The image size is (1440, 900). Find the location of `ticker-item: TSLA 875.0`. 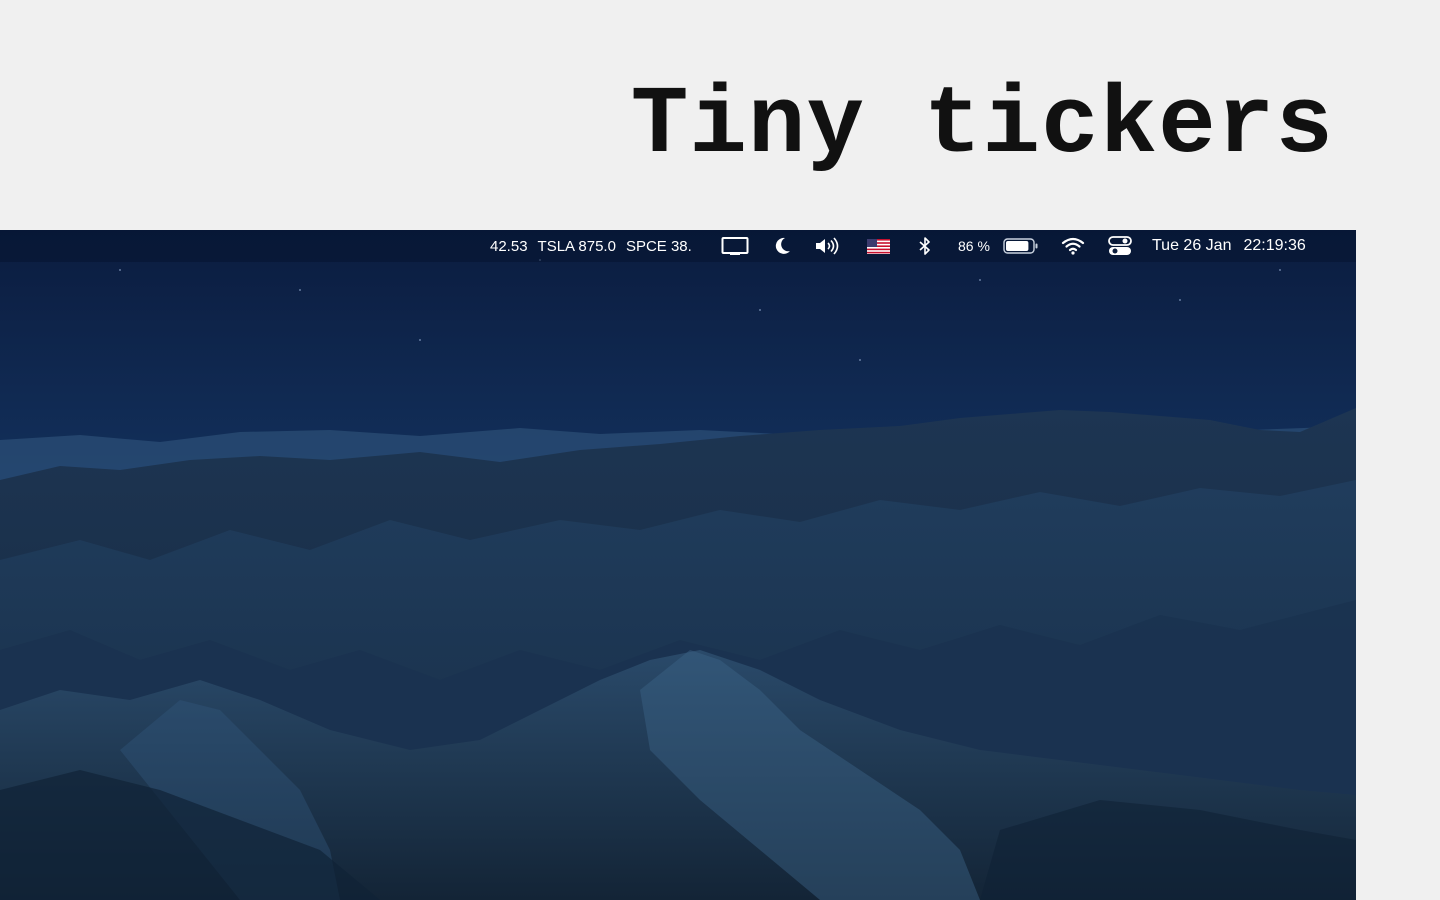

ticker-item: TSLA 875.0 is located at coordinates (577, 246).